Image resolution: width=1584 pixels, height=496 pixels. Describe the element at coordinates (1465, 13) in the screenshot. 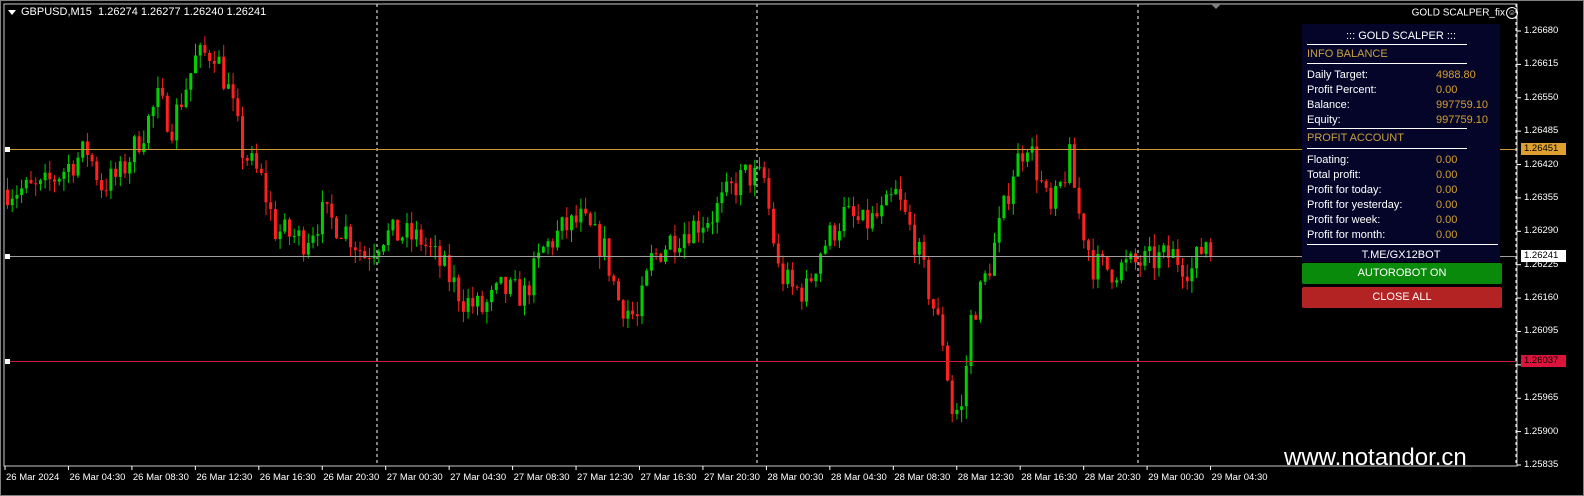

I see `ea-name-label: GOLD SCALPER_fix ☺` at that location.